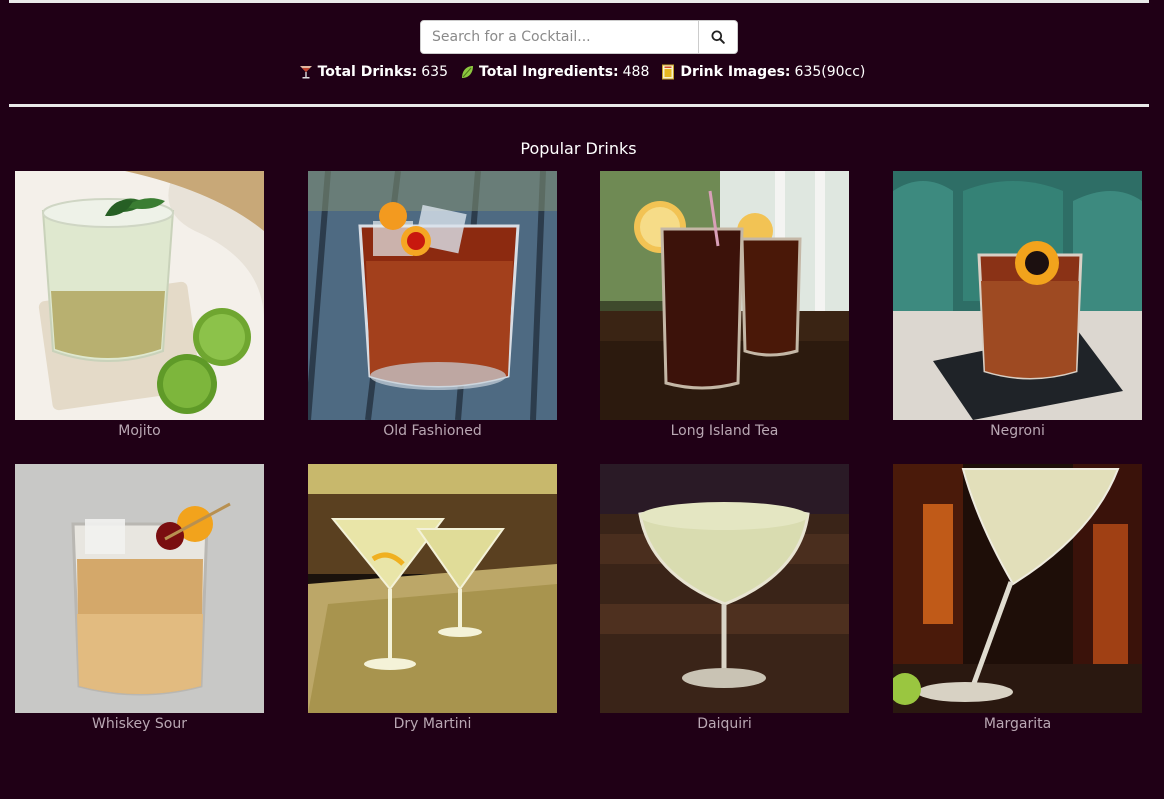  I want to click on search-button, so click(717, 37).